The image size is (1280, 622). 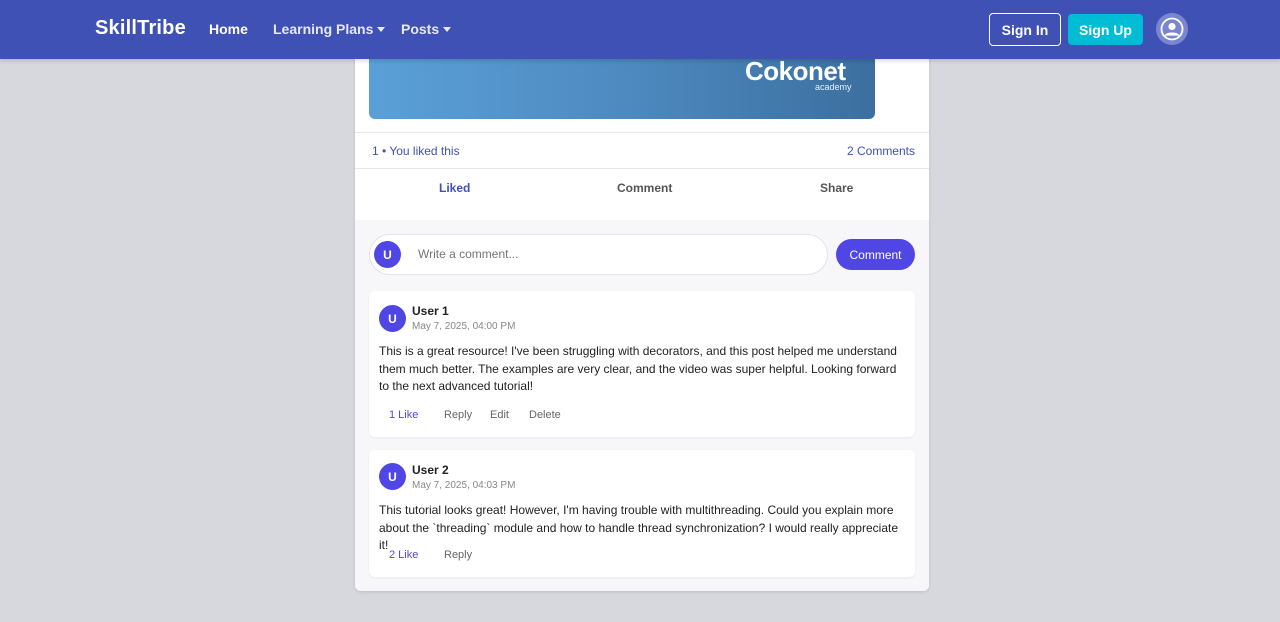 I want to click on comment-date: May 7, 2025, 04:00 PM, so click(x=464, y=326).